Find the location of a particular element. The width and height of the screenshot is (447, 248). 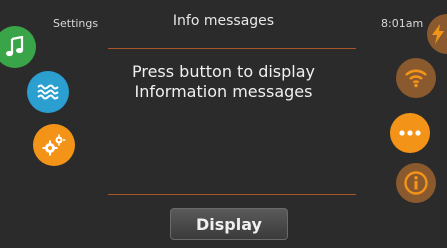

more-dots-icon is located at coordinates (410, 133).